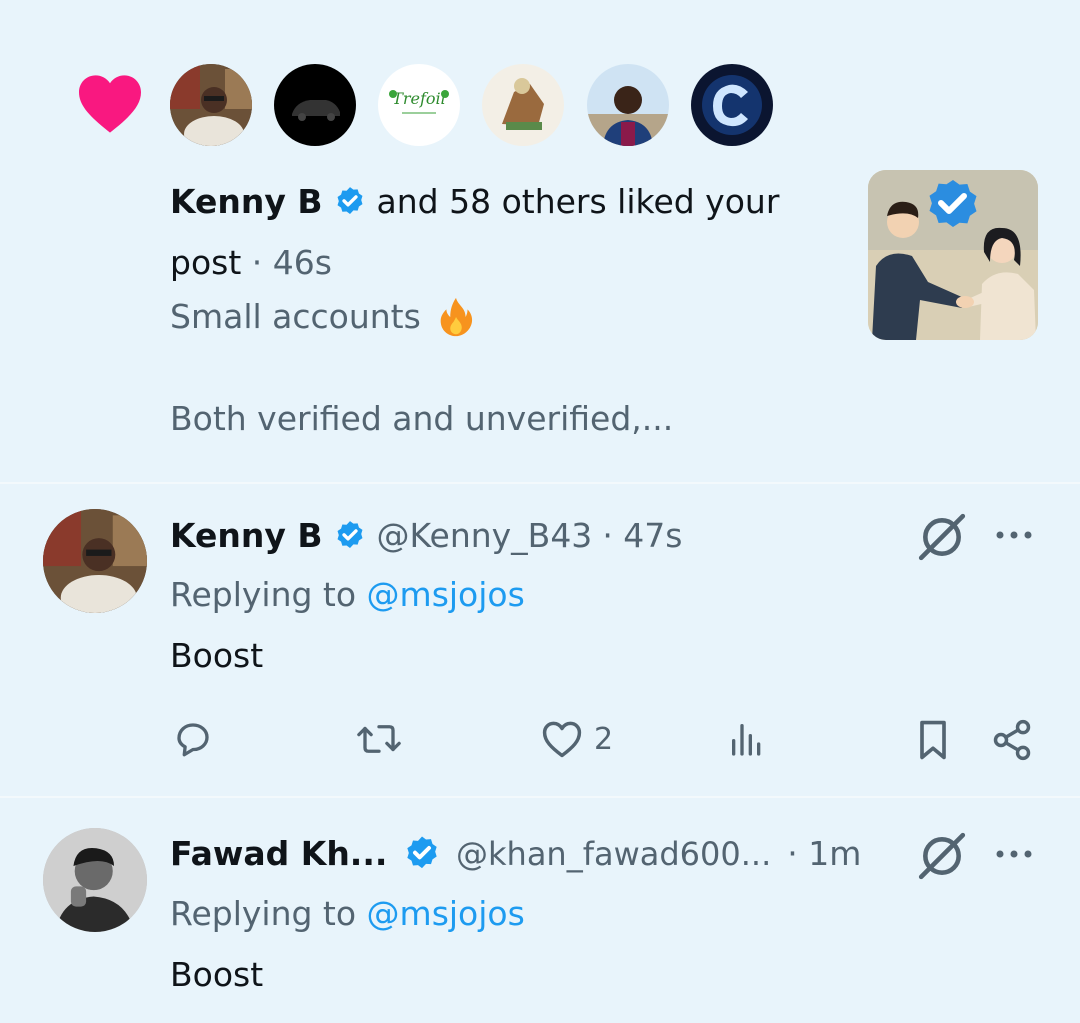  I want to click on bookmark-icon, so click(933, 740).